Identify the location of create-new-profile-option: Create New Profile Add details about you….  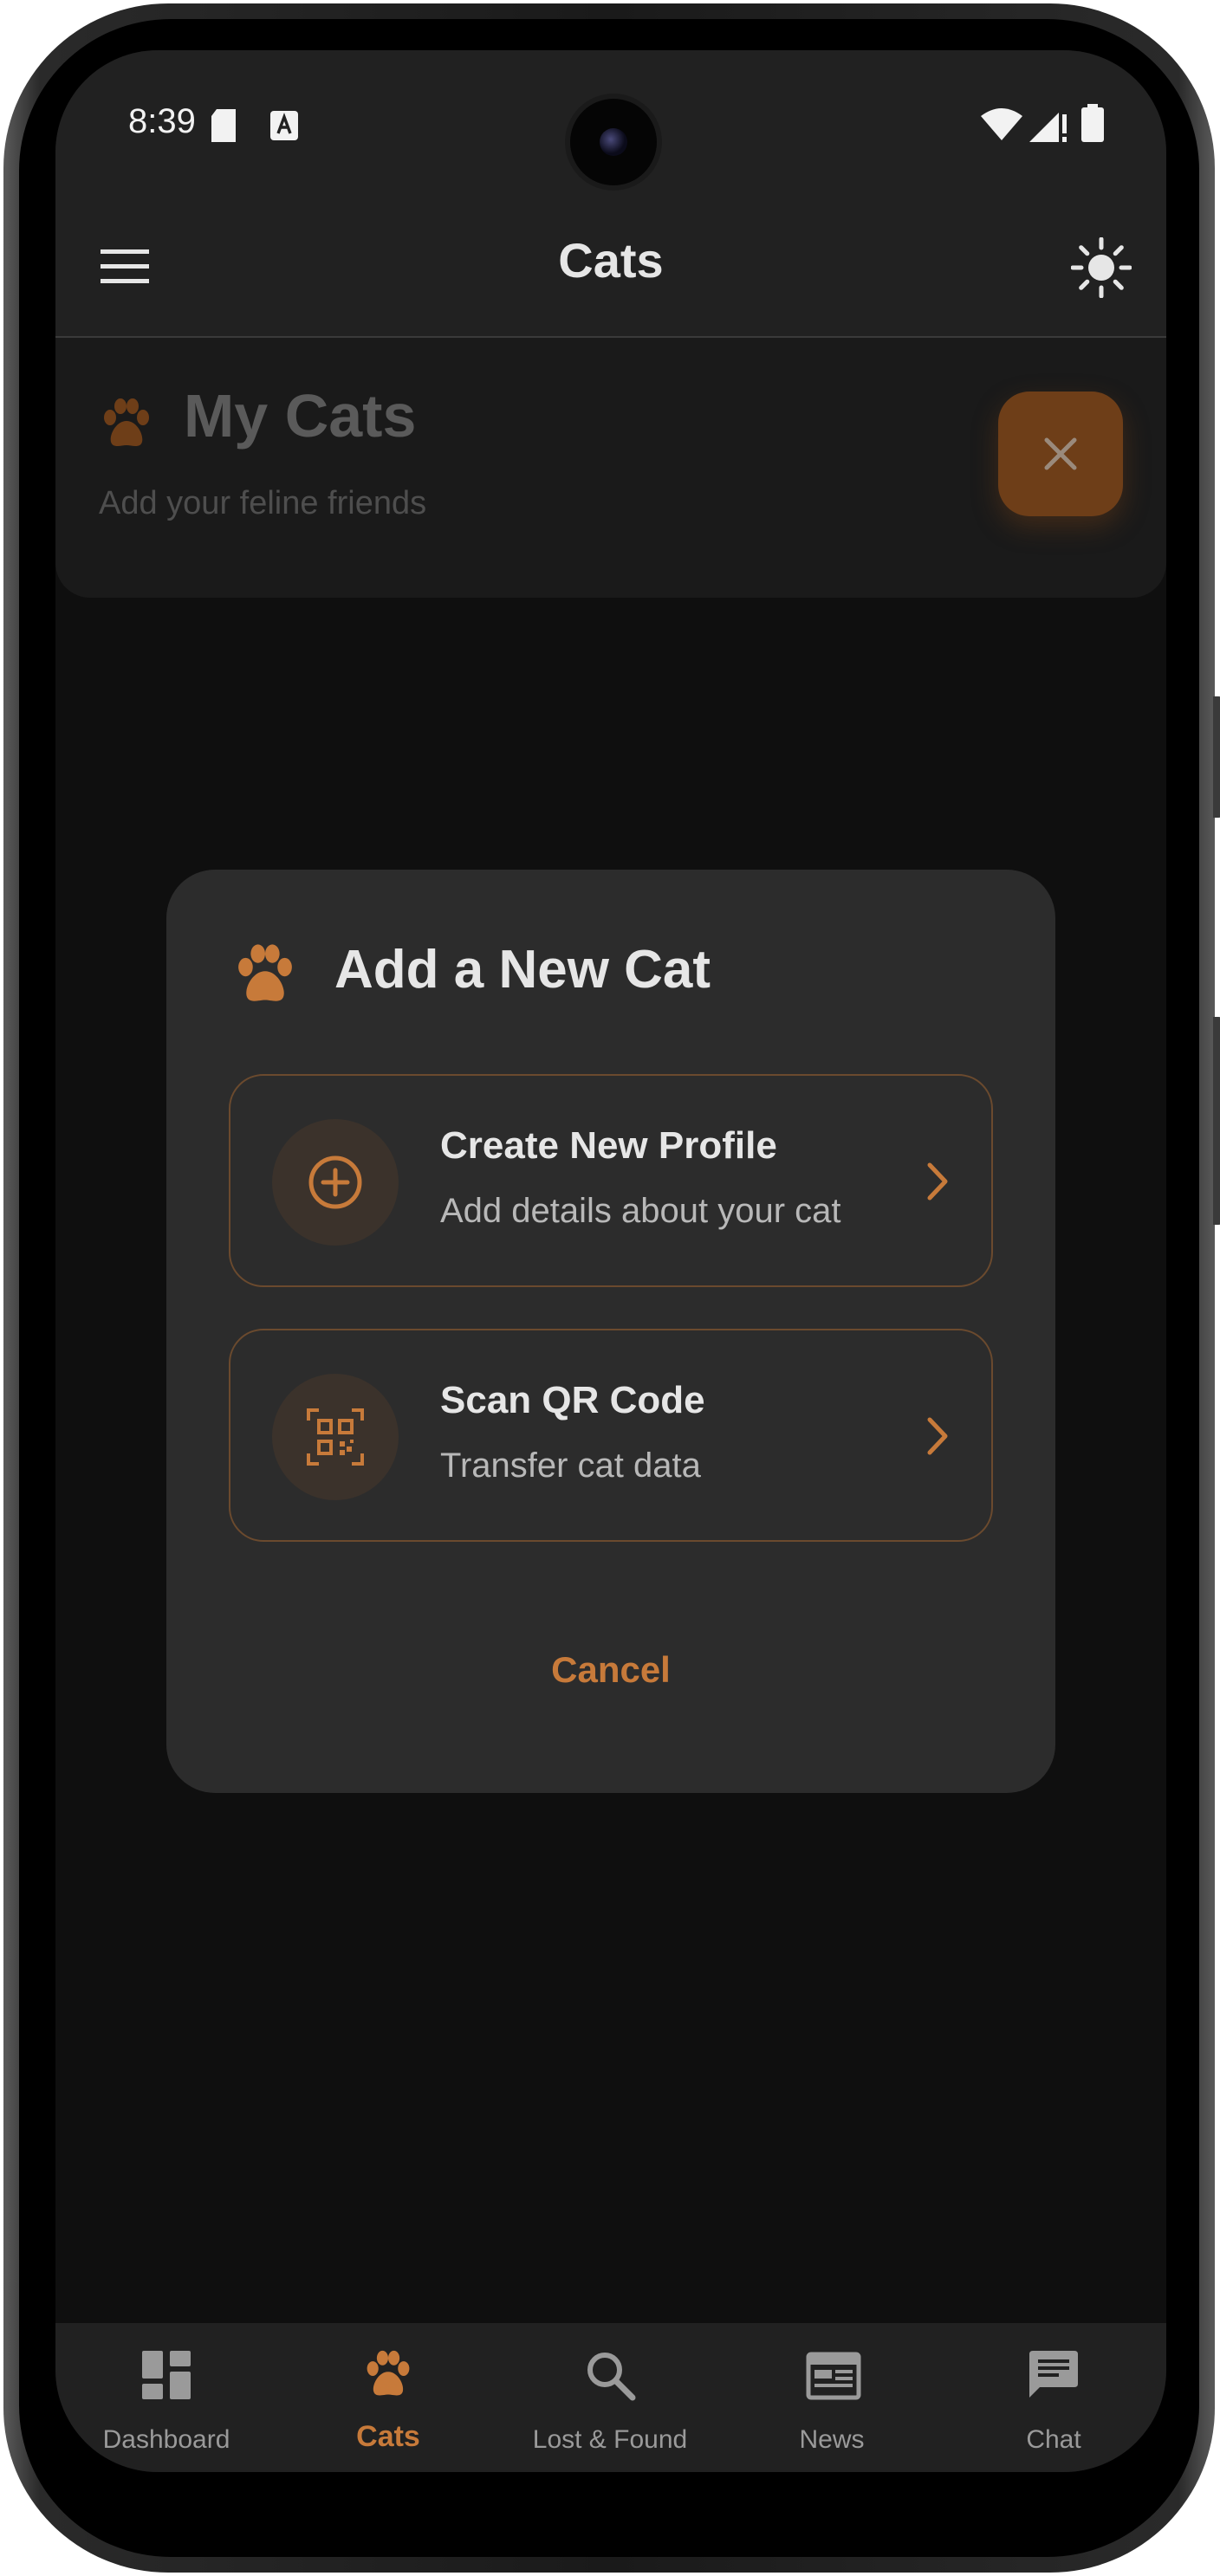
(611, 1180).